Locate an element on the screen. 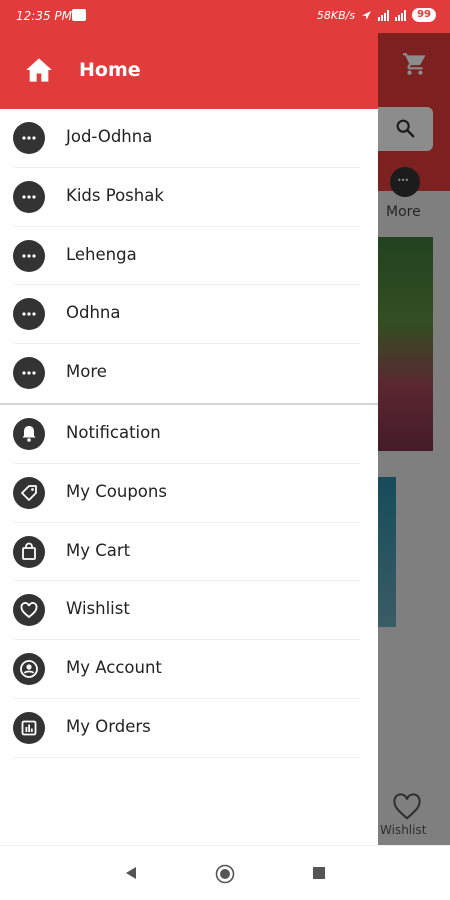 This screenshot has width=450, height=900. menu-item-label: Lehenga is located at coordinates (101, 254).